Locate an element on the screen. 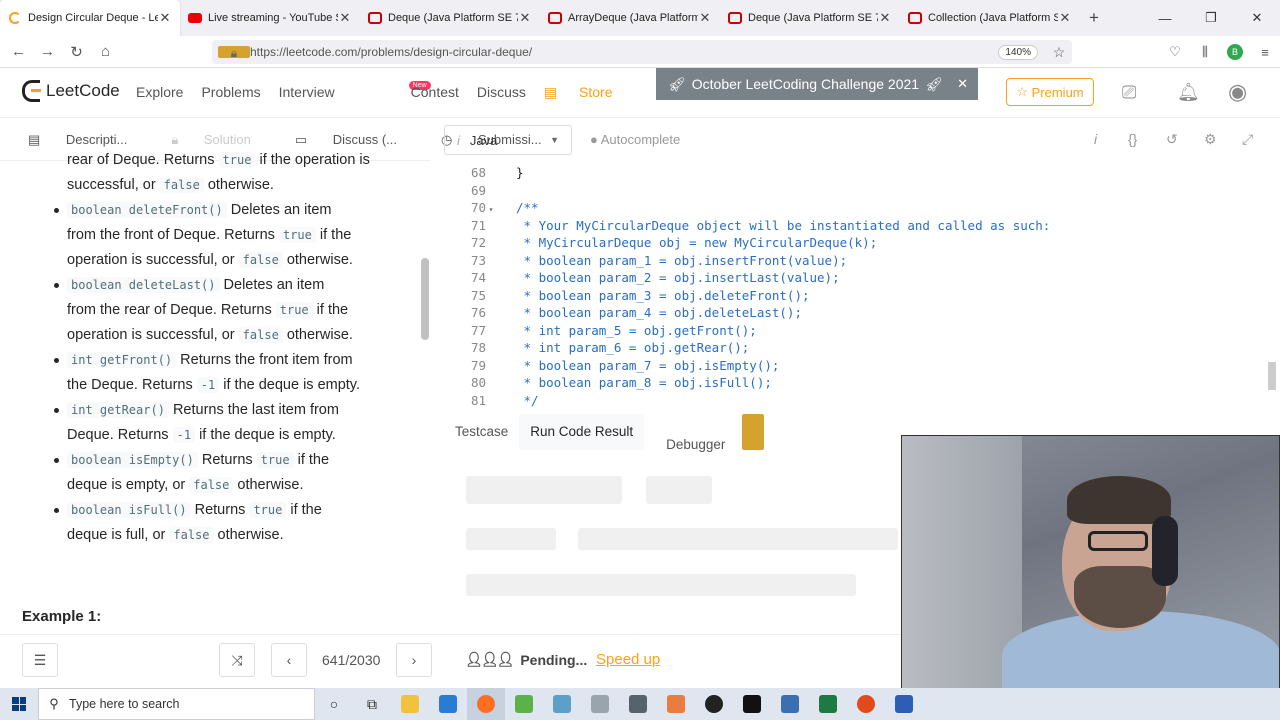 The width and height of the screenshot is (1280, 720). code-line: 69 is located at coordinates (480, 191).